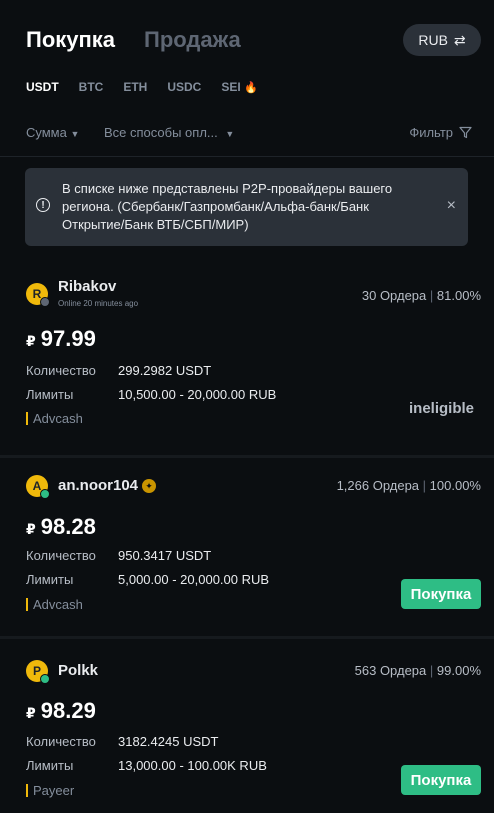 The image size is (494, 813). Describe the element at coordinates (192, 765) in the screenshot. I see `limits-value: 13,000.00 - 100.00K RUB` at that location.